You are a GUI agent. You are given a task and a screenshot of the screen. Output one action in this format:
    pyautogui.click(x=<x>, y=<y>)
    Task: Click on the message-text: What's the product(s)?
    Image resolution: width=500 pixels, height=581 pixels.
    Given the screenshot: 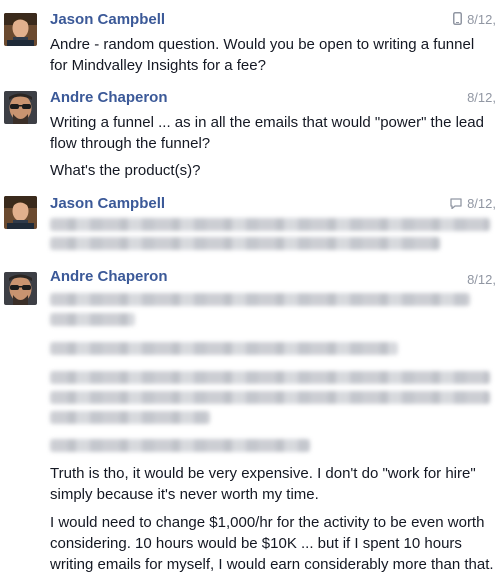 What is the action you would take?
    pyautogui.click(x=125, y=170)
    